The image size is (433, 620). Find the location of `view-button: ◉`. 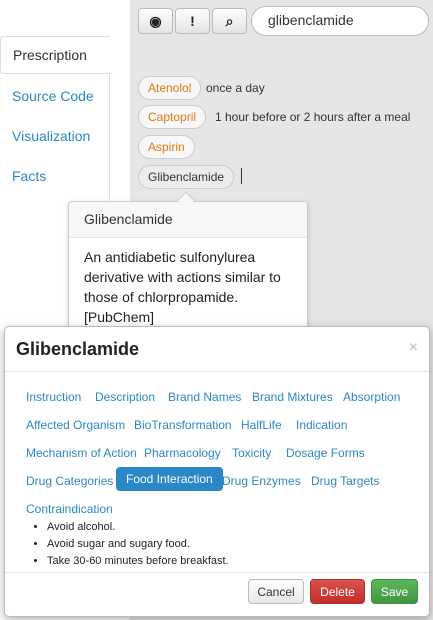

view-button: ◉ is located at coordinates (155, 21).